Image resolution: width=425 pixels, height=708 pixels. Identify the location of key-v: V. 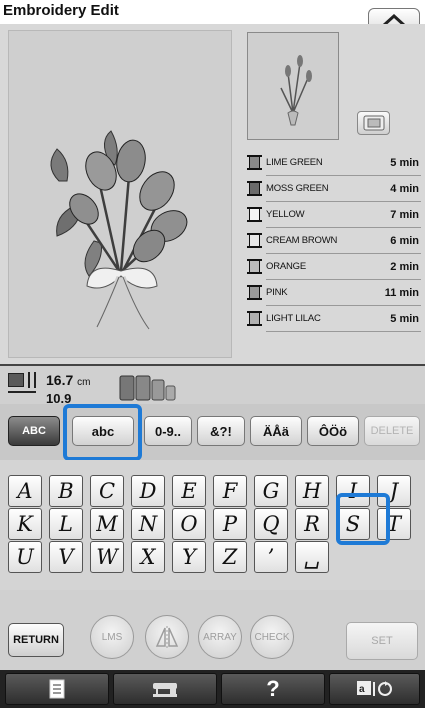
(66, 557).